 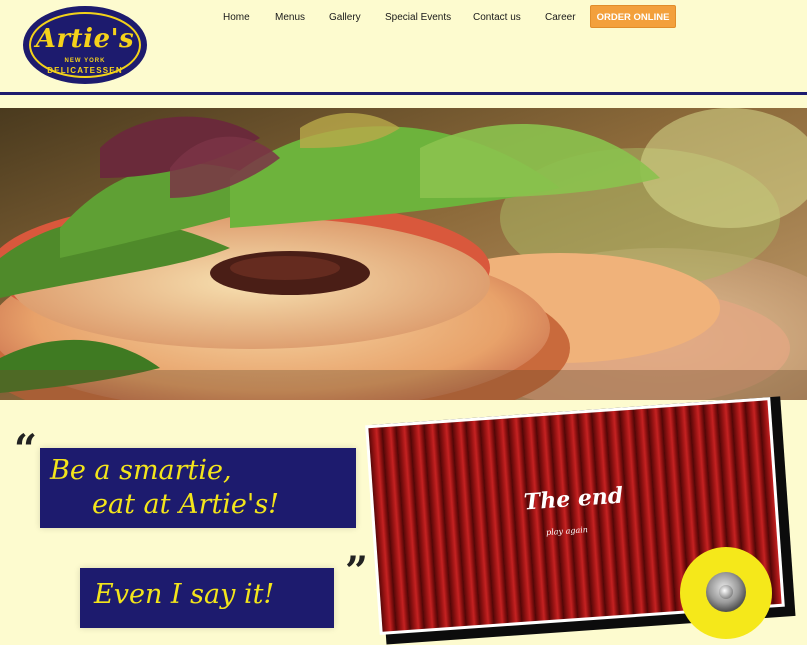 I want to click on play-again-link: play again, so click(x=567, y=531).